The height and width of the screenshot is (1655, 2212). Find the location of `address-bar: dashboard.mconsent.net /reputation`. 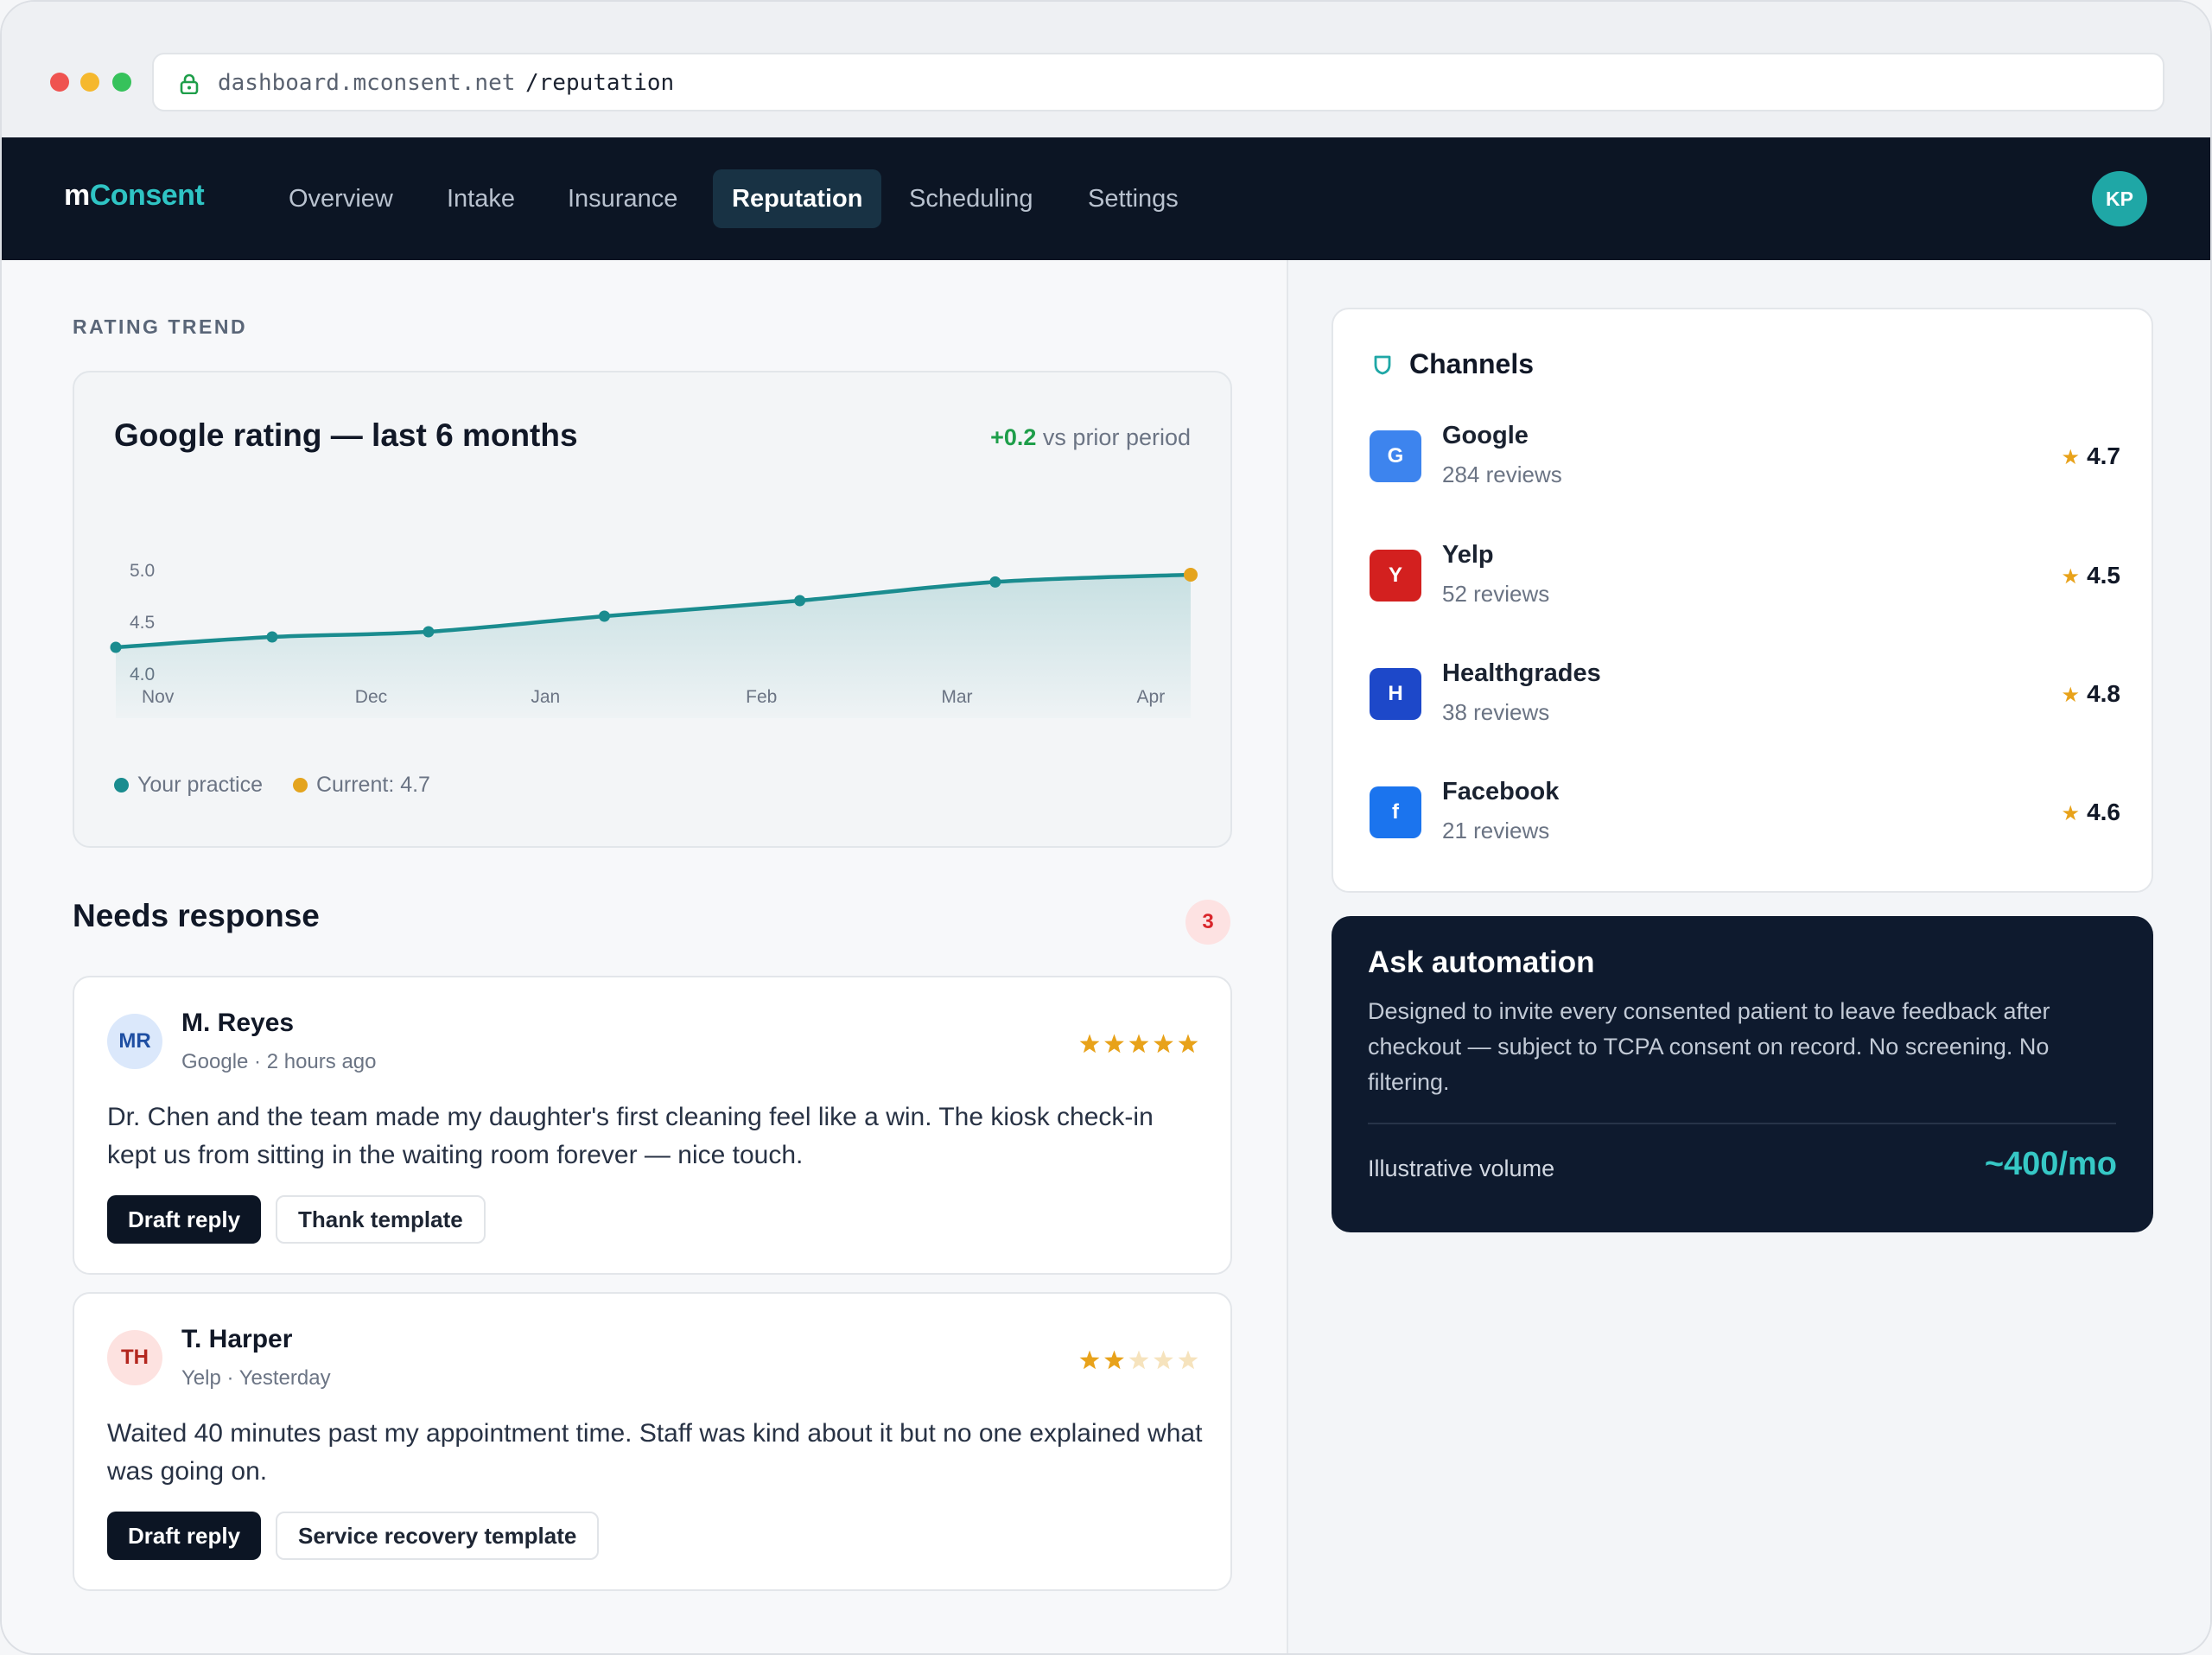

address-bar: dashboard.mconsent.net /reputation is located at coordinates (1158, 82).